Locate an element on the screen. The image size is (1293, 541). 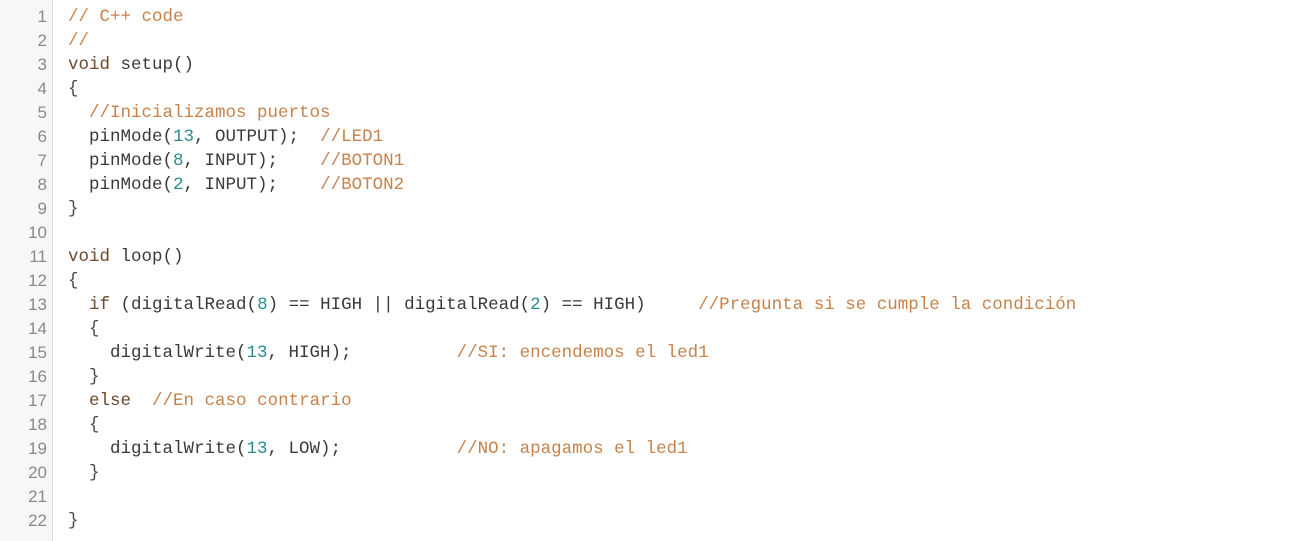
code-text: // C++ code is located at coordinates (115, 17).